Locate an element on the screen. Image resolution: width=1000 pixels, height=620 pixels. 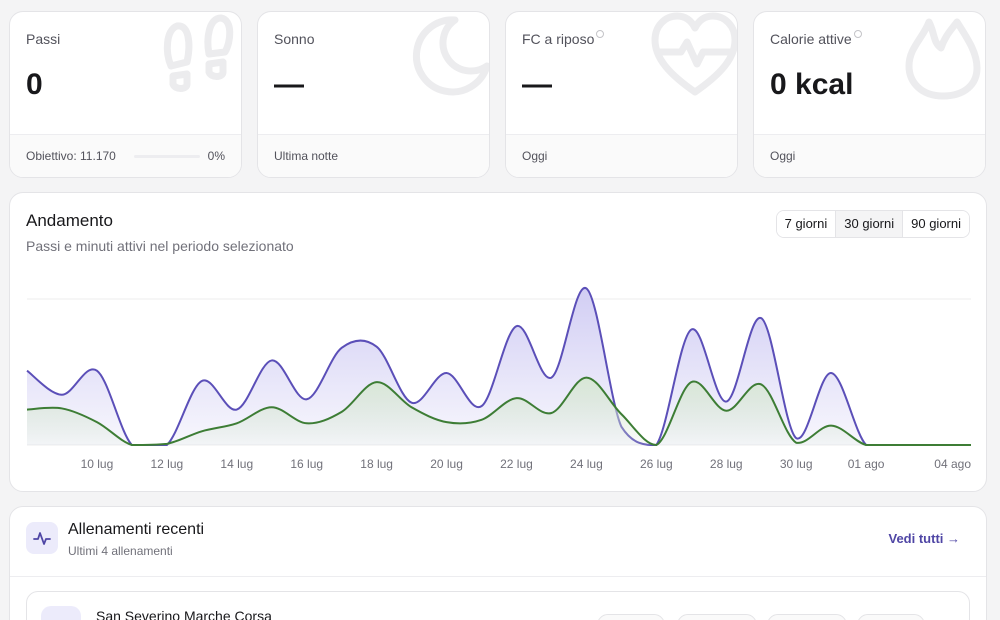
workouts-title: Allenamenti recenti is located at coordinates (136, 529).